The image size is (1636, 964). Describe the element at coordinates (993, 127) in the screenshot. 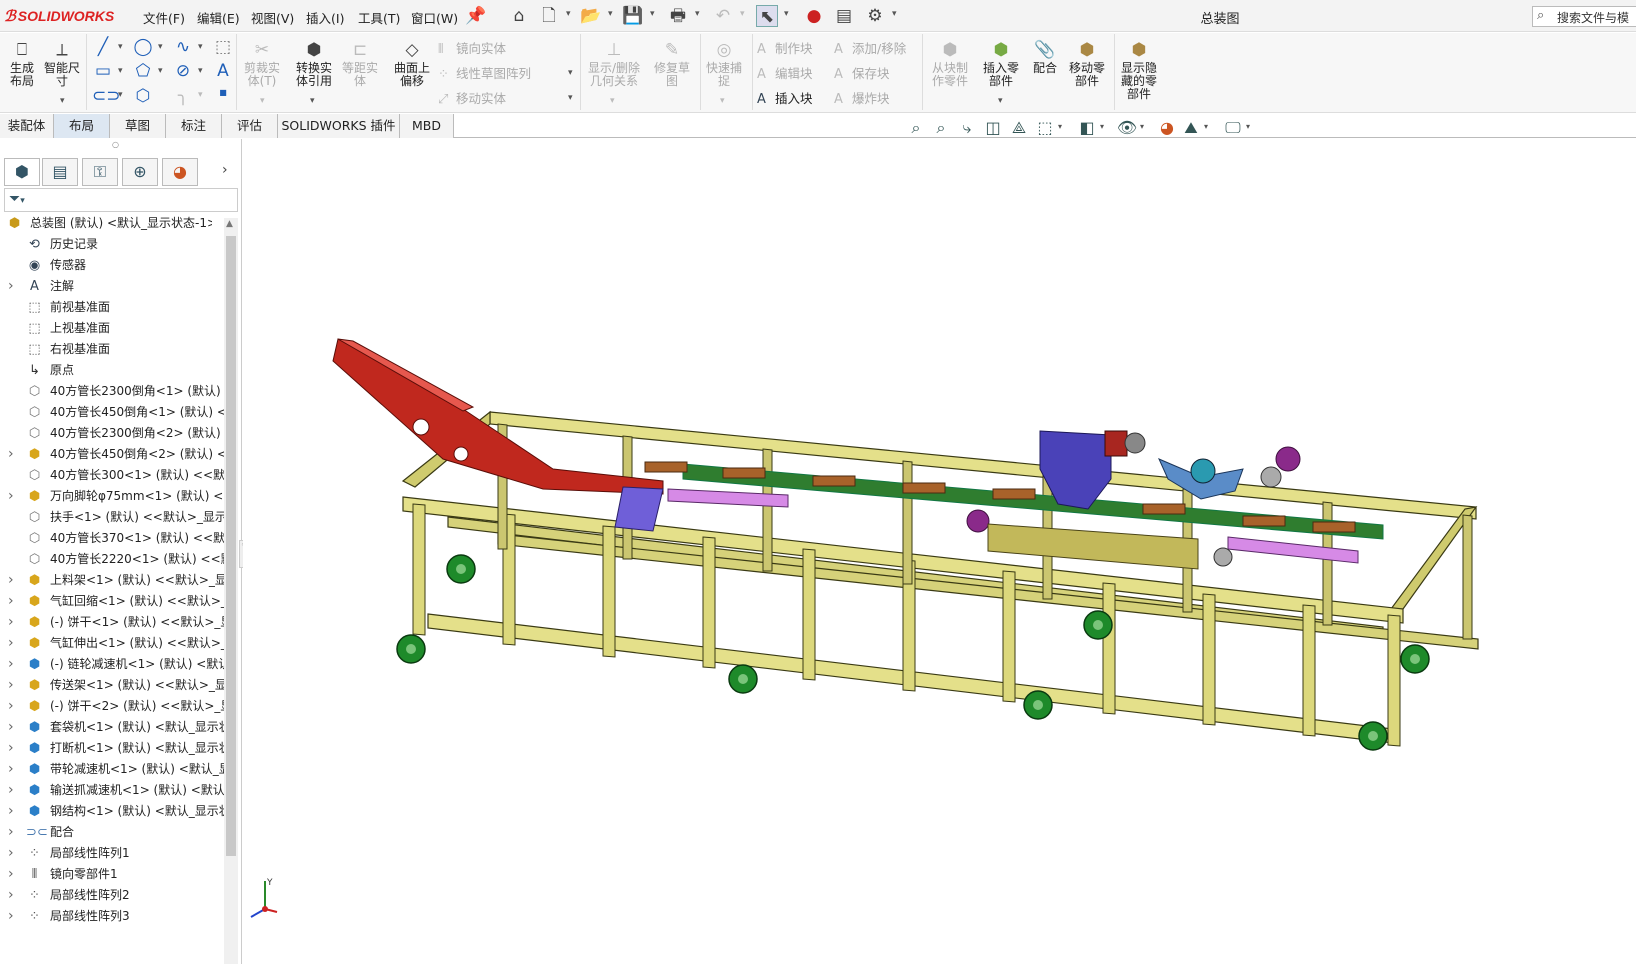

I see `section-view-icon: ◫` at that location.